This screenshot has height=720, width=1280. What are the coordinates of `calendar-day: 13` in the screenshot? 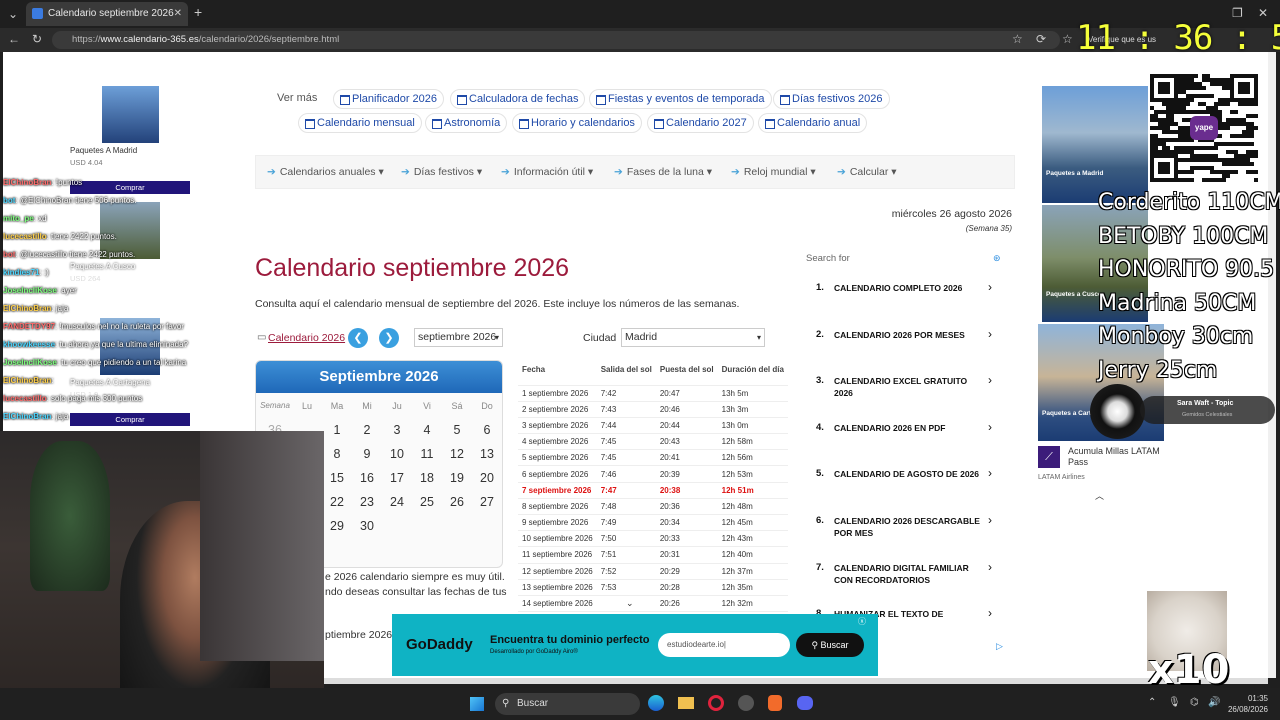 It's located at (487, 454).